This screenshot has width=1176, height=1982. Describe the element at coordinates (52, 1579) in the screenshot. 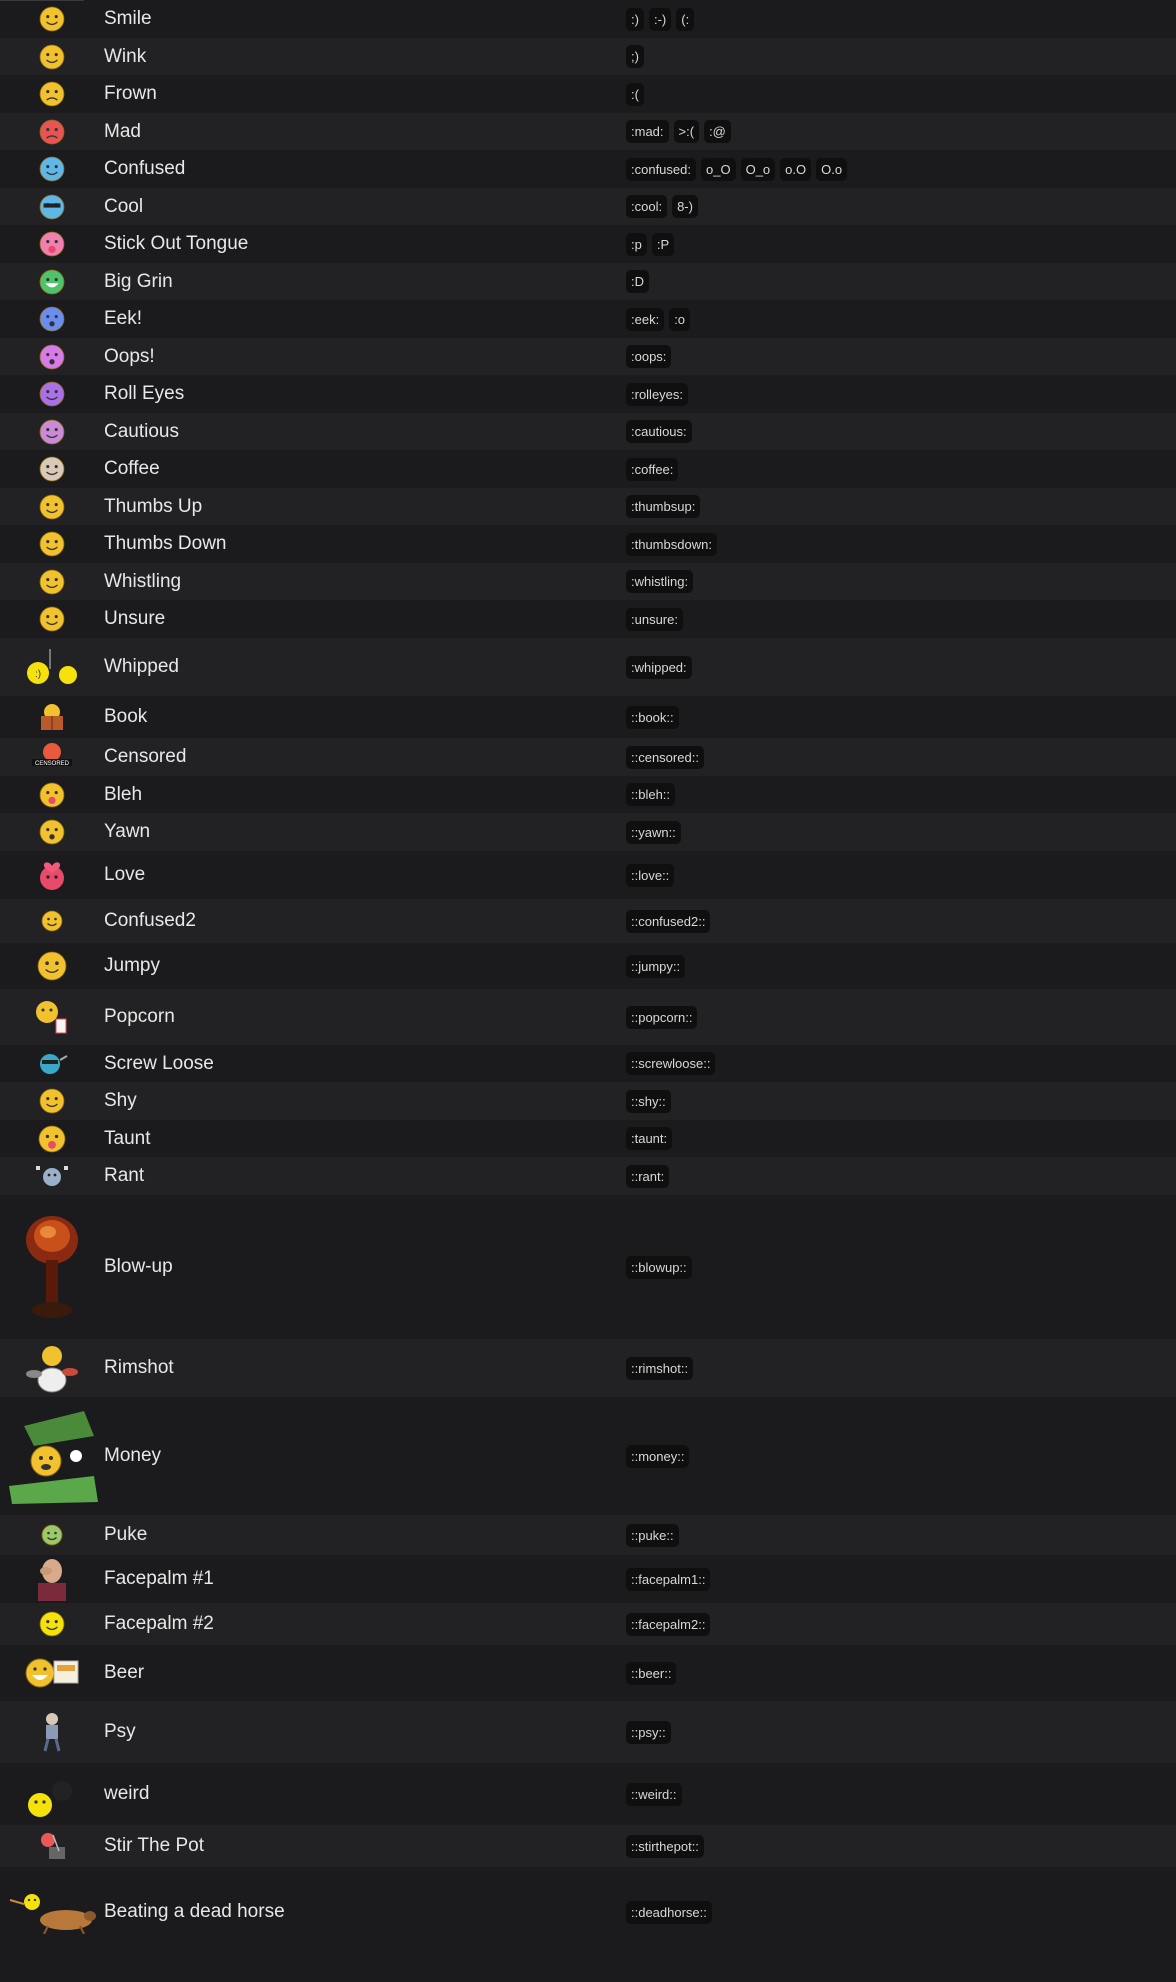

I see `facepalm1-icon` at that location.